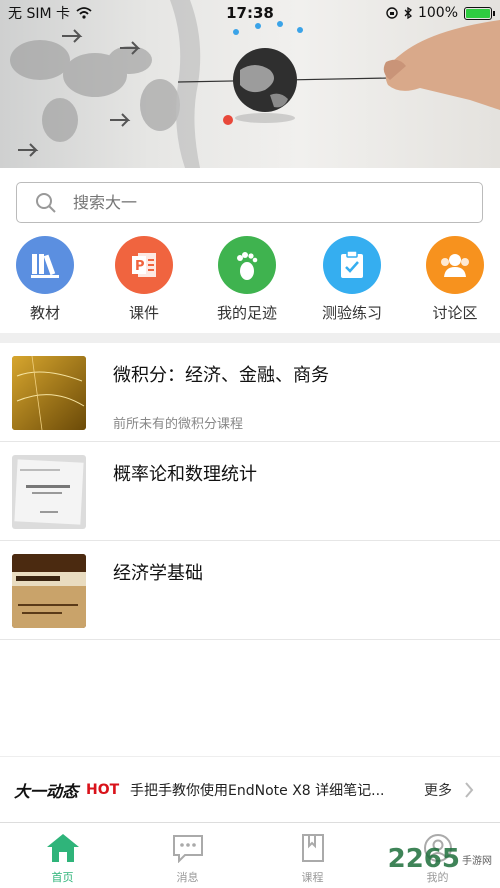  I want to click on quick-nav-courseware: P 课件, so click(144, 279).